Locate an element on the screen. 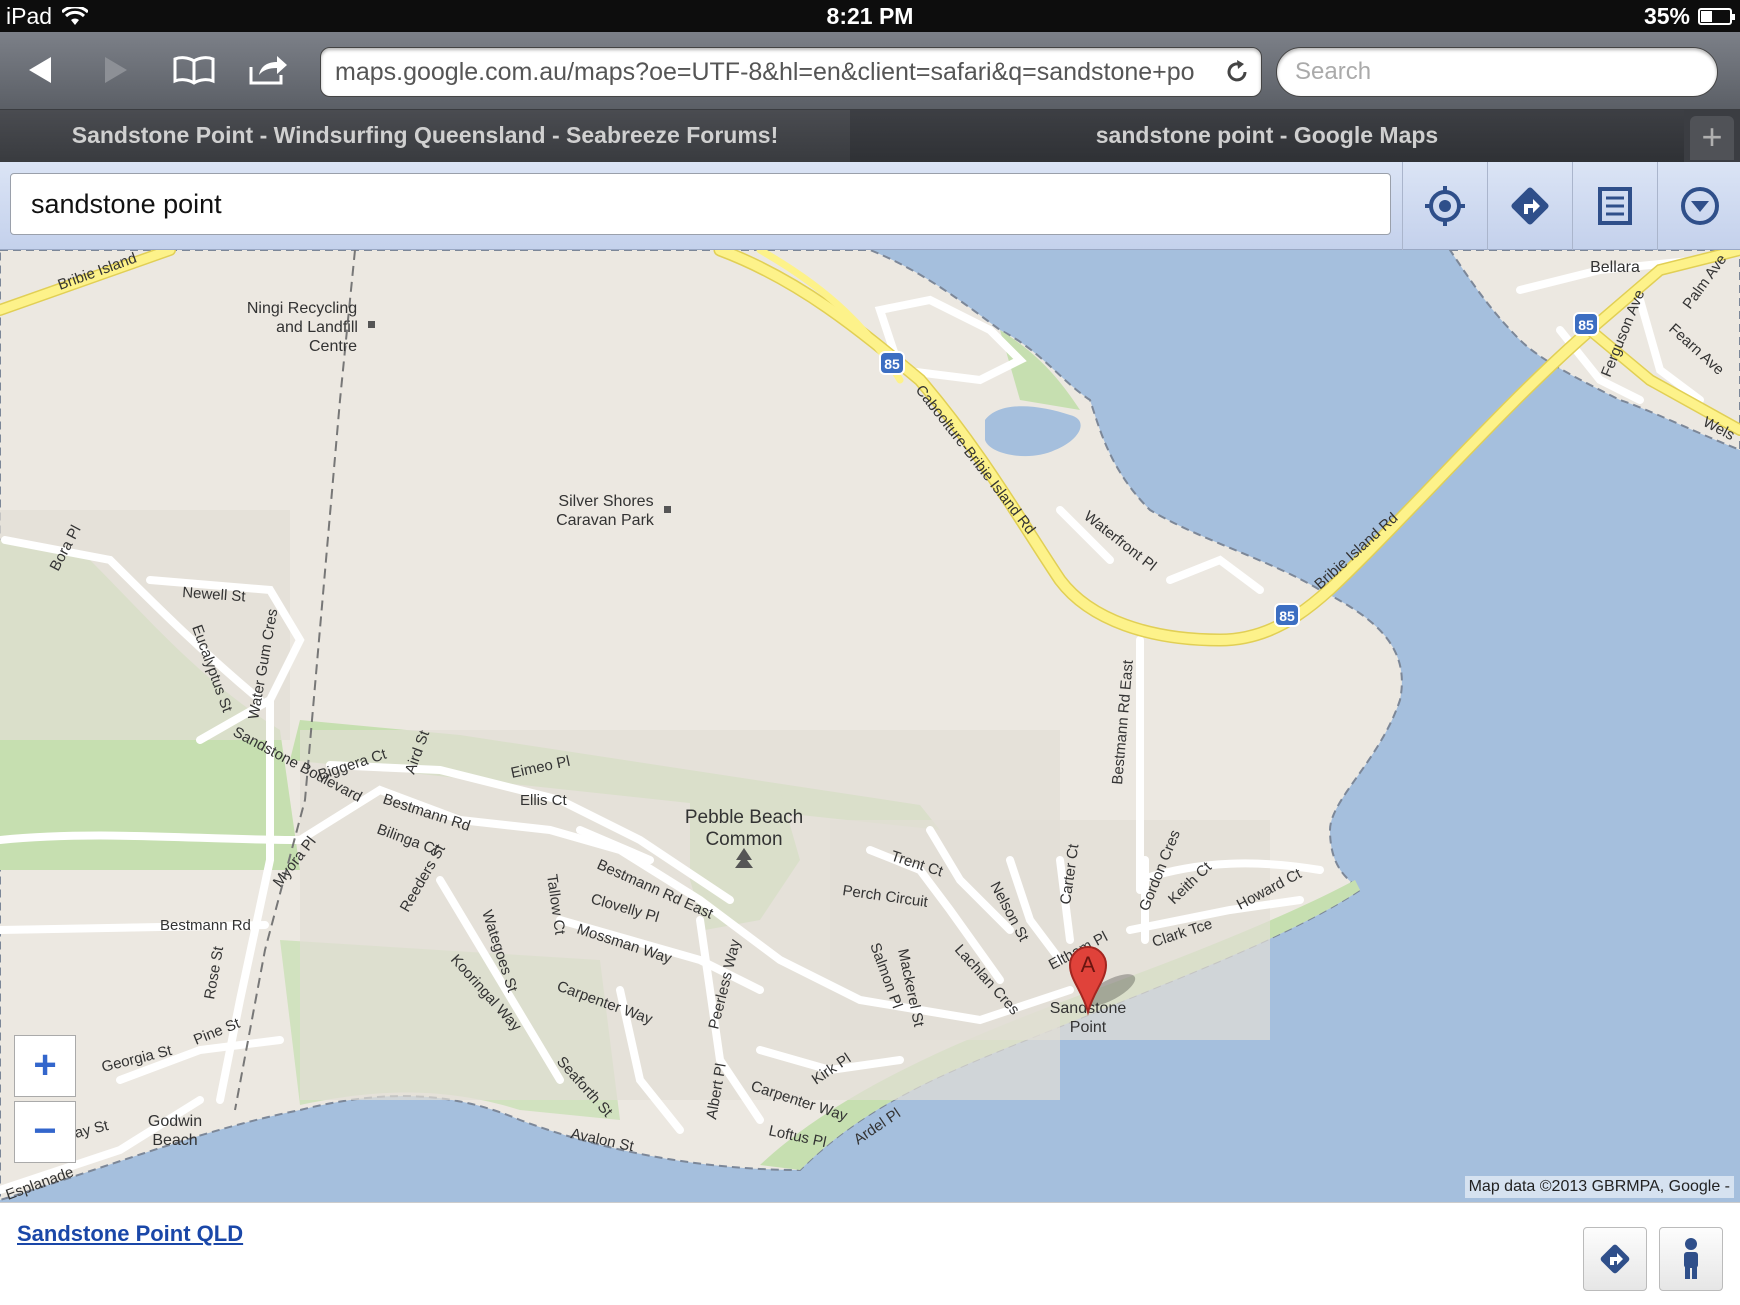 This screenshot has height=1305, width=1740. back-button is located at coordinates (40, 70).